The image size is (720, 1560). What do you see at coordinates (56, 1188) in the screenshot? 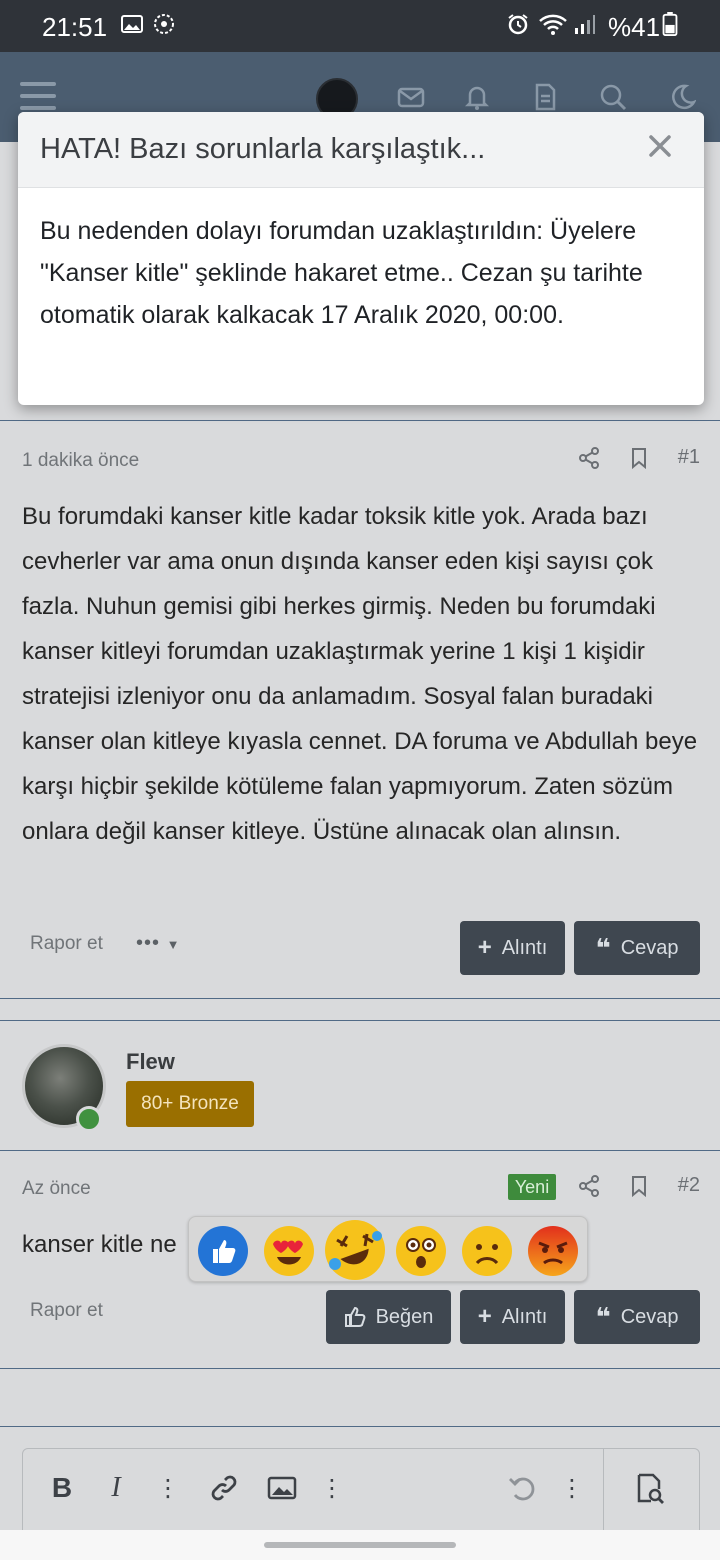
I see `post-2-time: Az önce` at bounding box center [56, 1188].